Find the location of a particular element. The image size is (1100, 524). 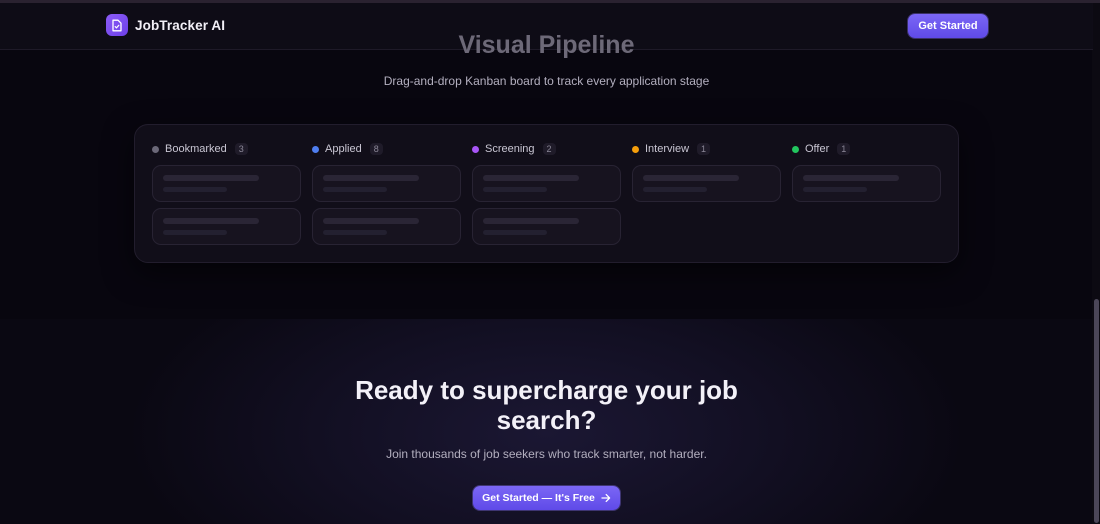

column-name: Offer is located at coordinates (817, 149).